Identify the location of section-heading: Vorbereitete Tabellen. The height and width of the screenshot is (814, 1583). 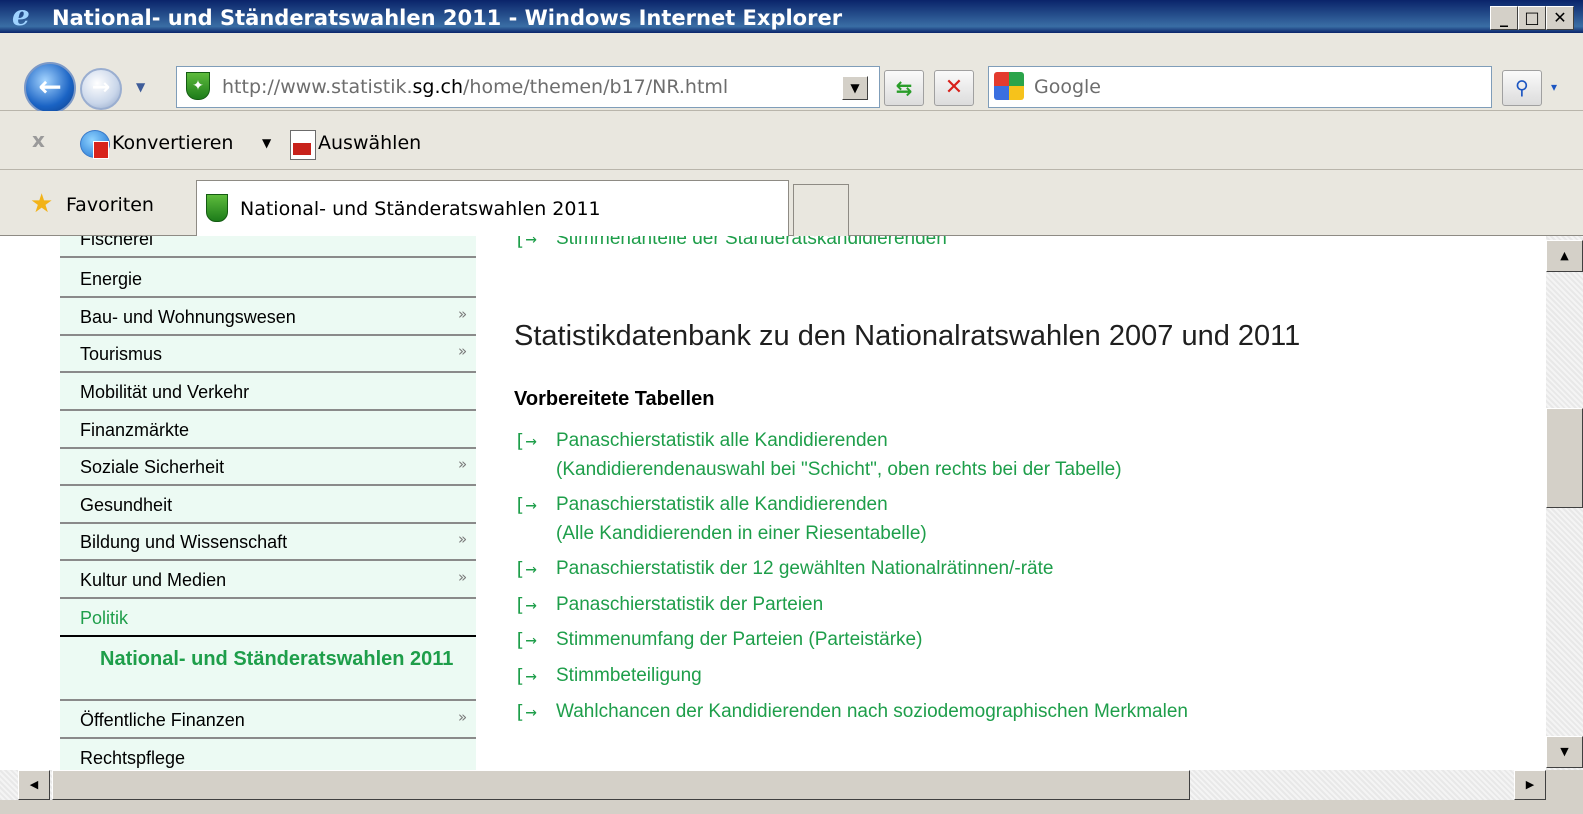
(614, 399).